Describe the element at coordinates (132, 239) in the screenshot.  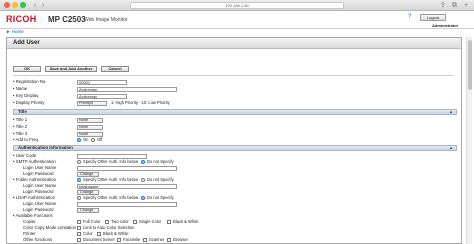
I see `facsimile-label: Facsimile` at that location.